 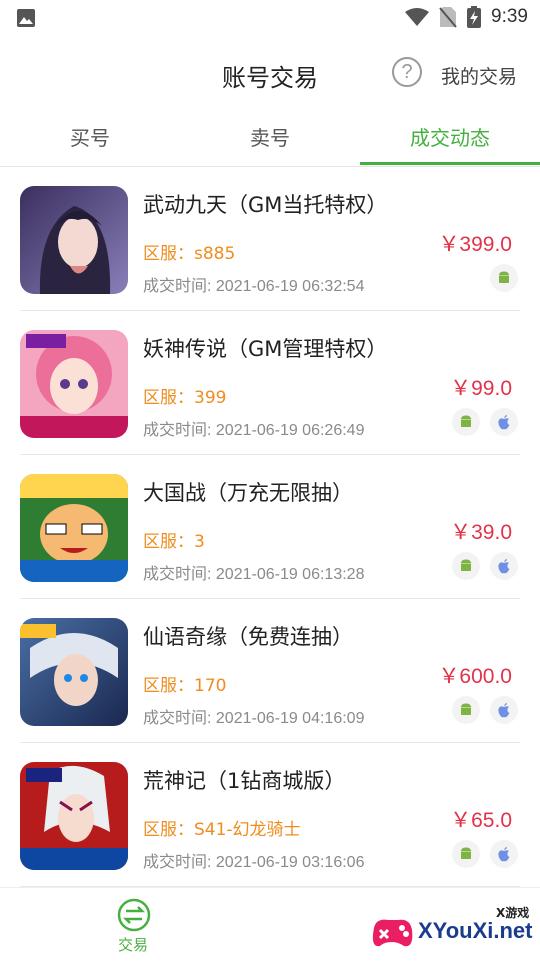 I want to click on price: ￥600.0, so click(x=475, y=676).